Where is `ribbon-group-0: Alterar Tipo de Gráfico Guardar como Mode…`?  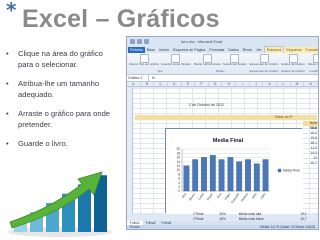 ribbon-group-0: Alterar Tipo de Gráfico Guardar como Mode… is located at coordinates (160, 63).